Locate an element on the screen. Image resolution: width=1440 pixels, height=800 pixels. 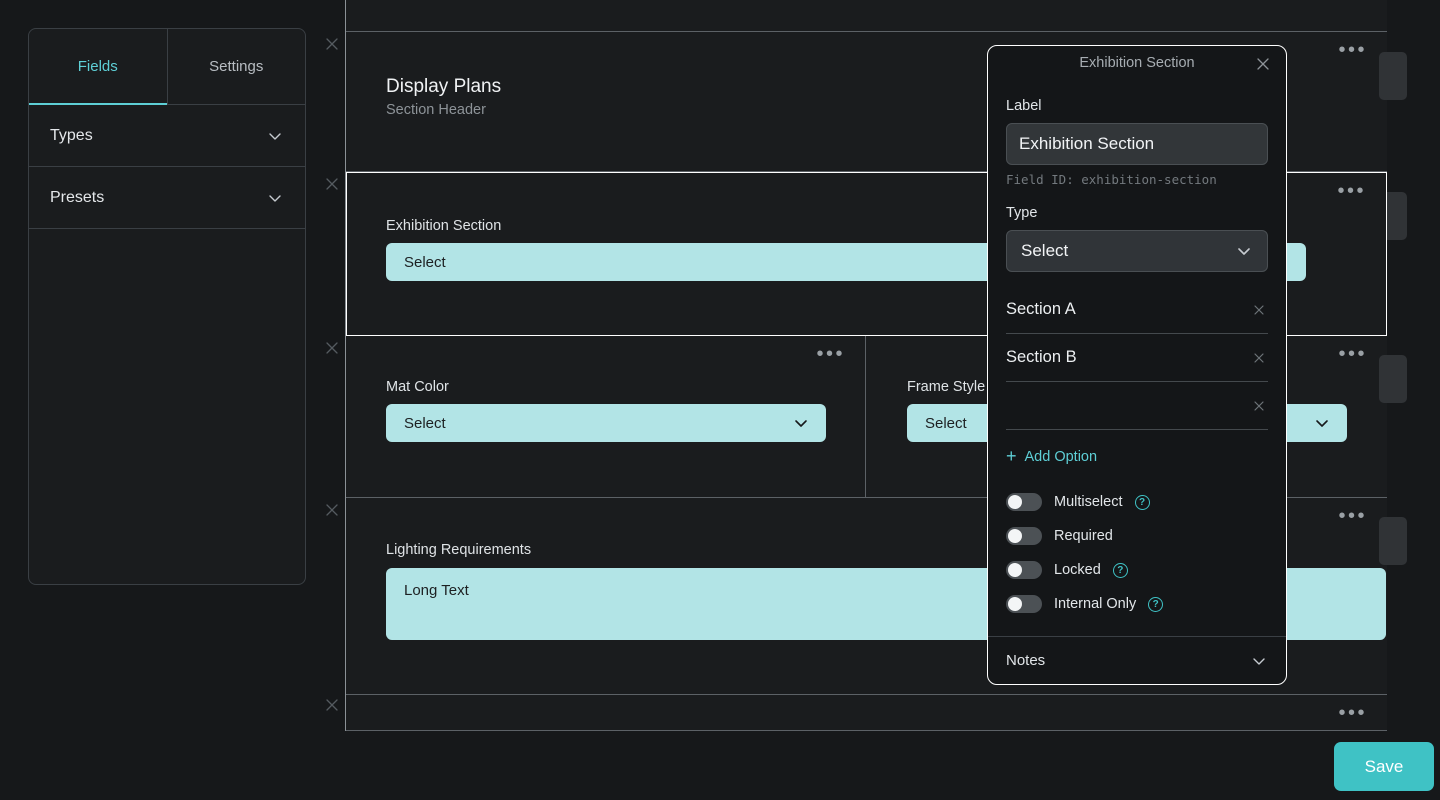
type-select-value: Select is located at coordinates (1045, 250).